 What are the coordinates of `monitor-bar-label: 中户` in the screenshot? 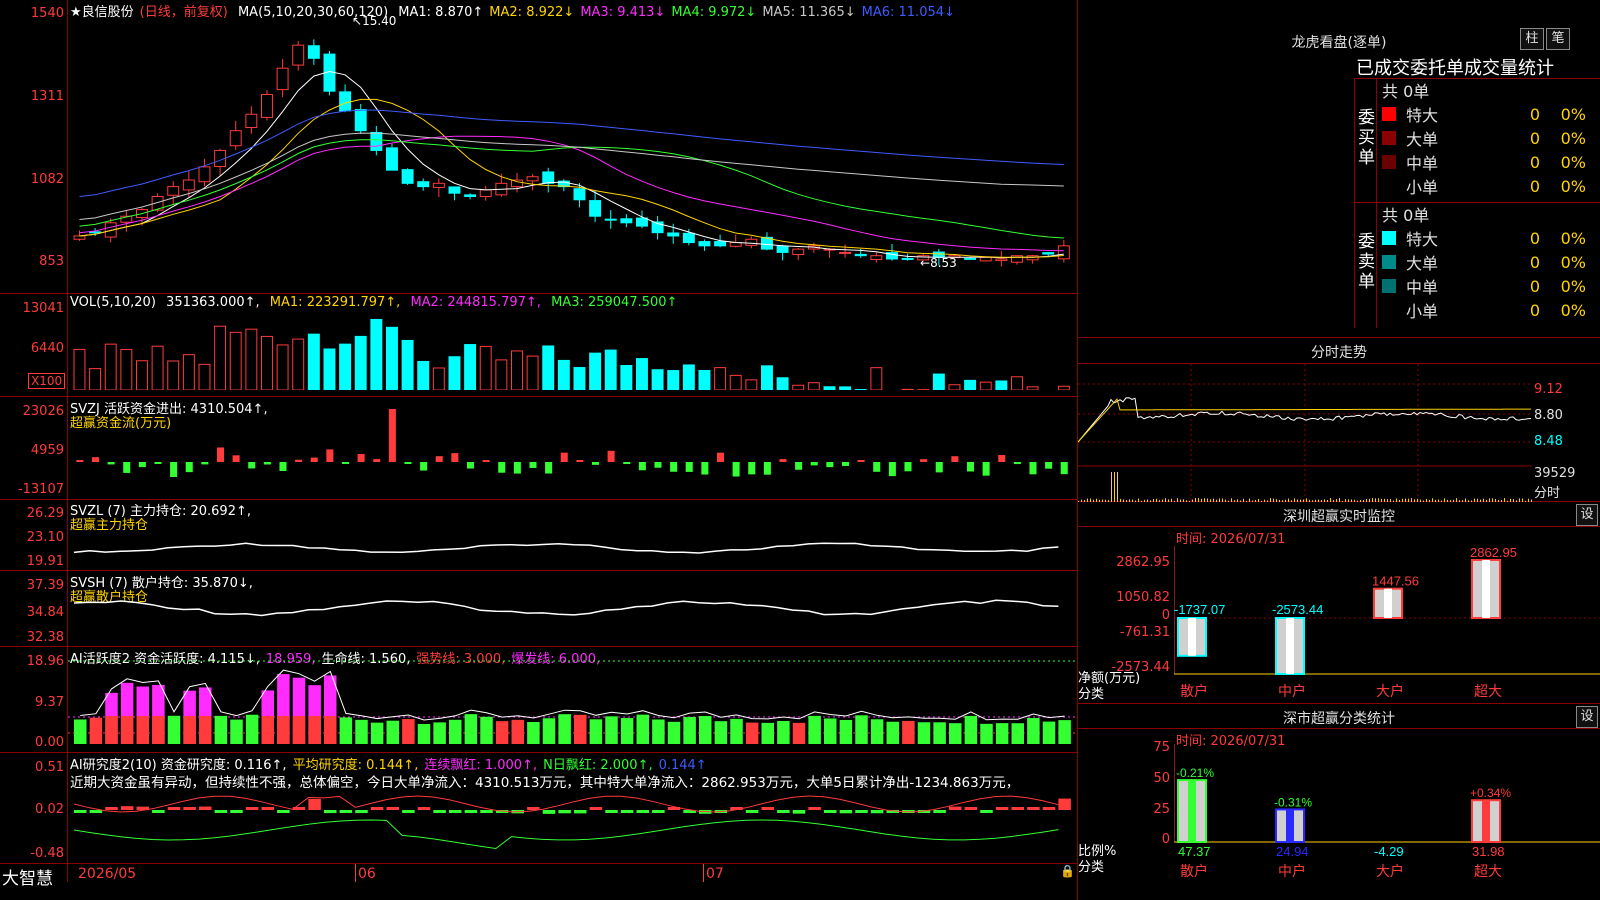 It's located at (1292, 691).